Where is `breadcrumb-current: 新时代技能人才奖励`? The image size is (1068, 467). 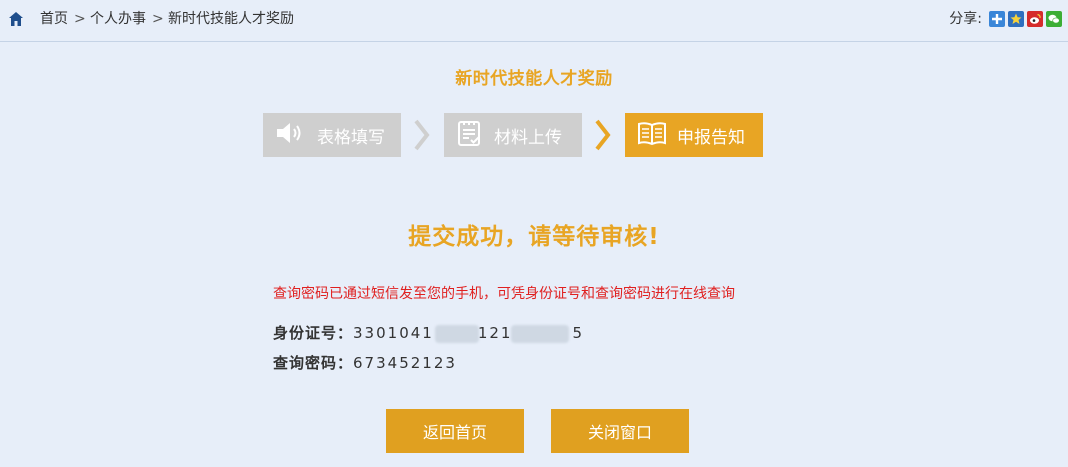 breadcrumb-current: 新时代技能人才奖励 is located at coordinates (231, 19).